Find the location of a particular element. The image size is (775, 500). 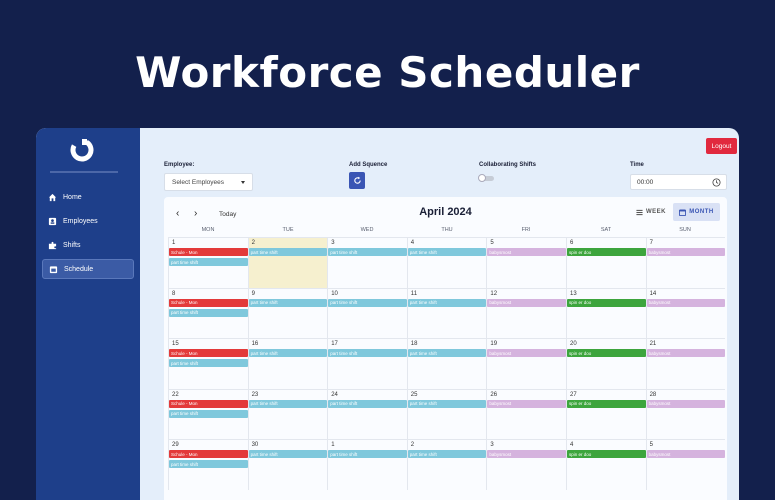

refresh-icon is located at coordinates (357, 180).